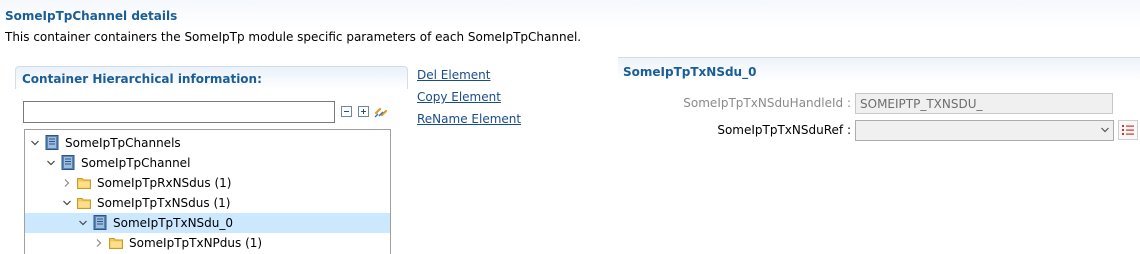 The width and height of the screenshot is (1140, 254). What do you see at coordinates (136, 163) in the screenshot?
I see `tree-node-label: SomeIpTpChannel` at bounding box center [136, 163].